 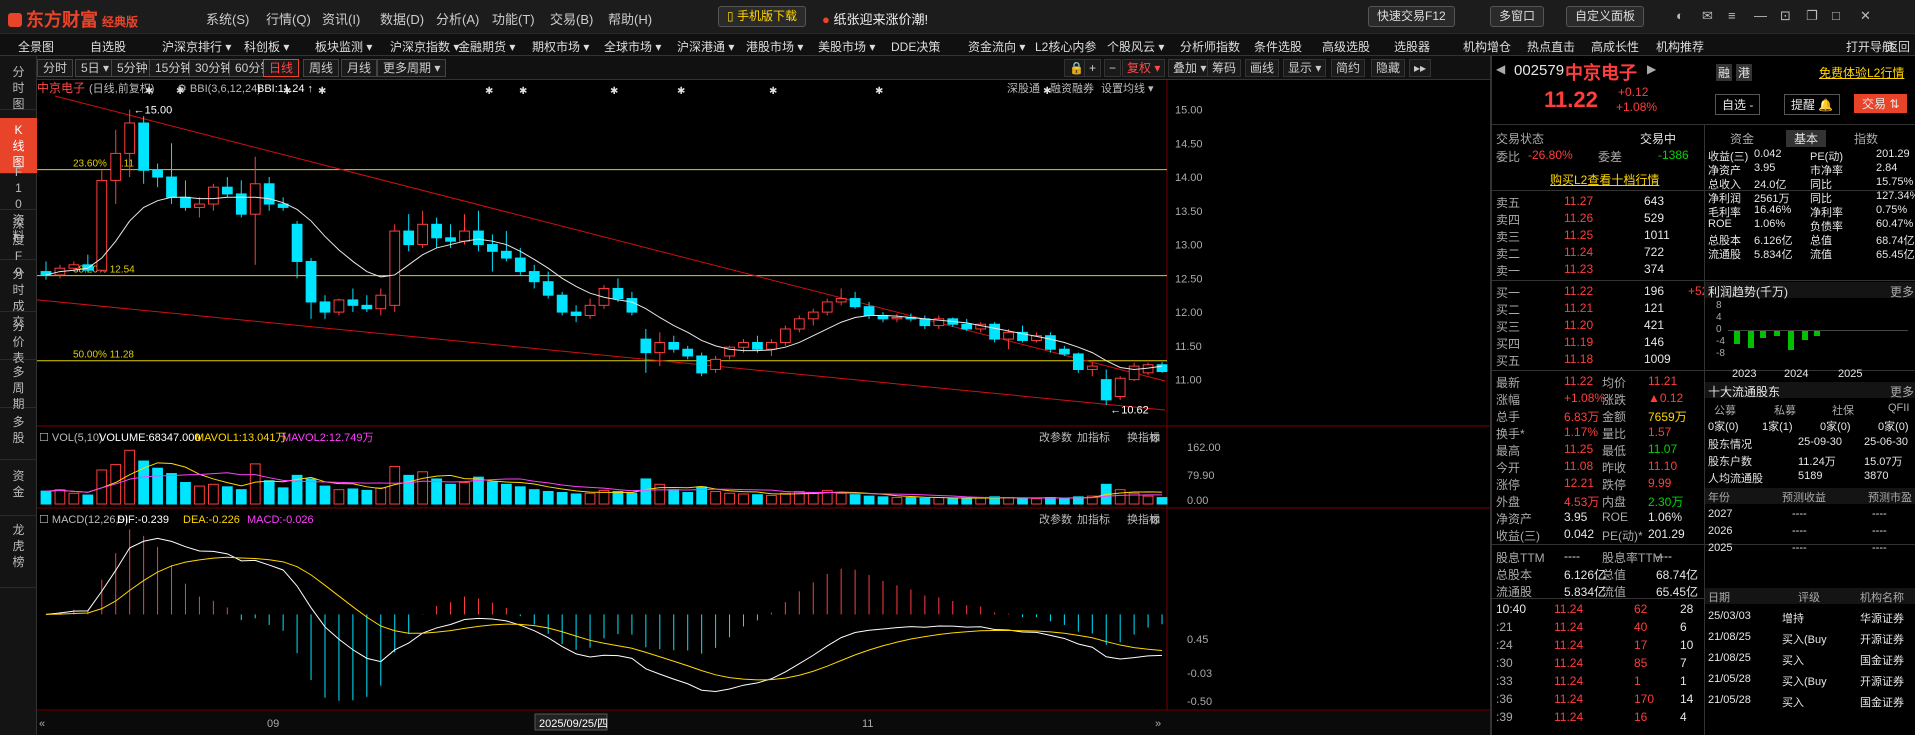 I want to click on mail-icon: ✉, so click(x=1707, y=16).